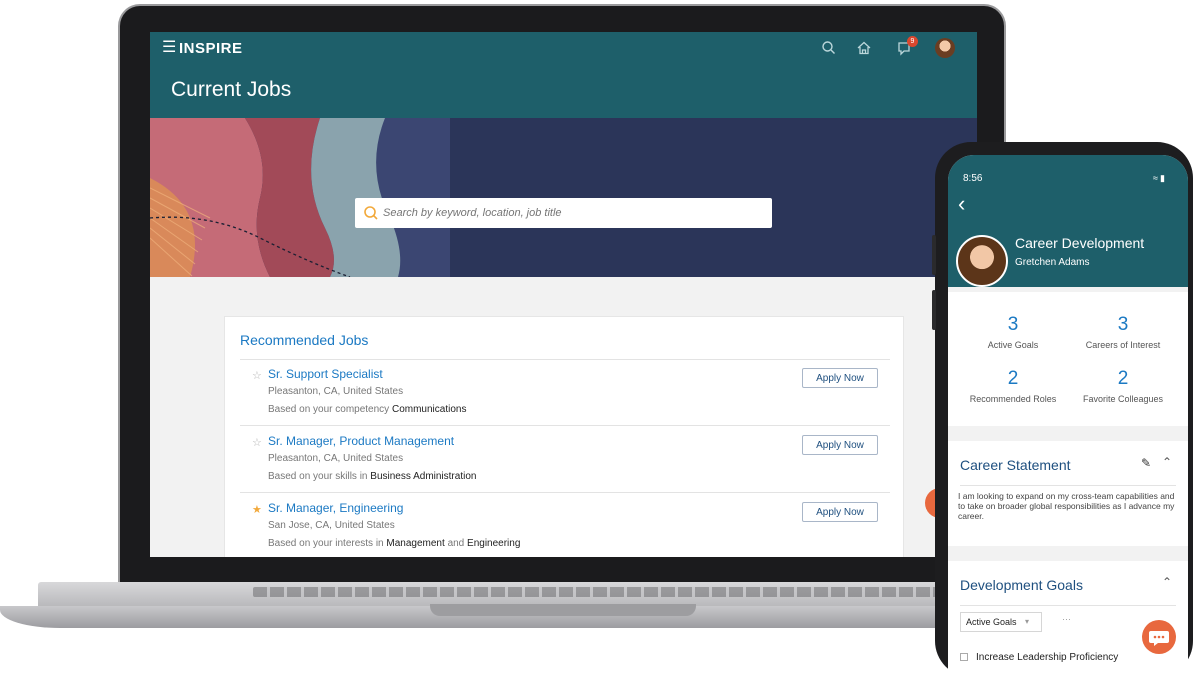 Image resolution: width=1194 pixels, height=677 pixels. What do you see at coordinates (1001, 622) in the screenshot?
I see `goal-filter-dropdown: Active Goals ▾` at bounding box center [1001, 622].